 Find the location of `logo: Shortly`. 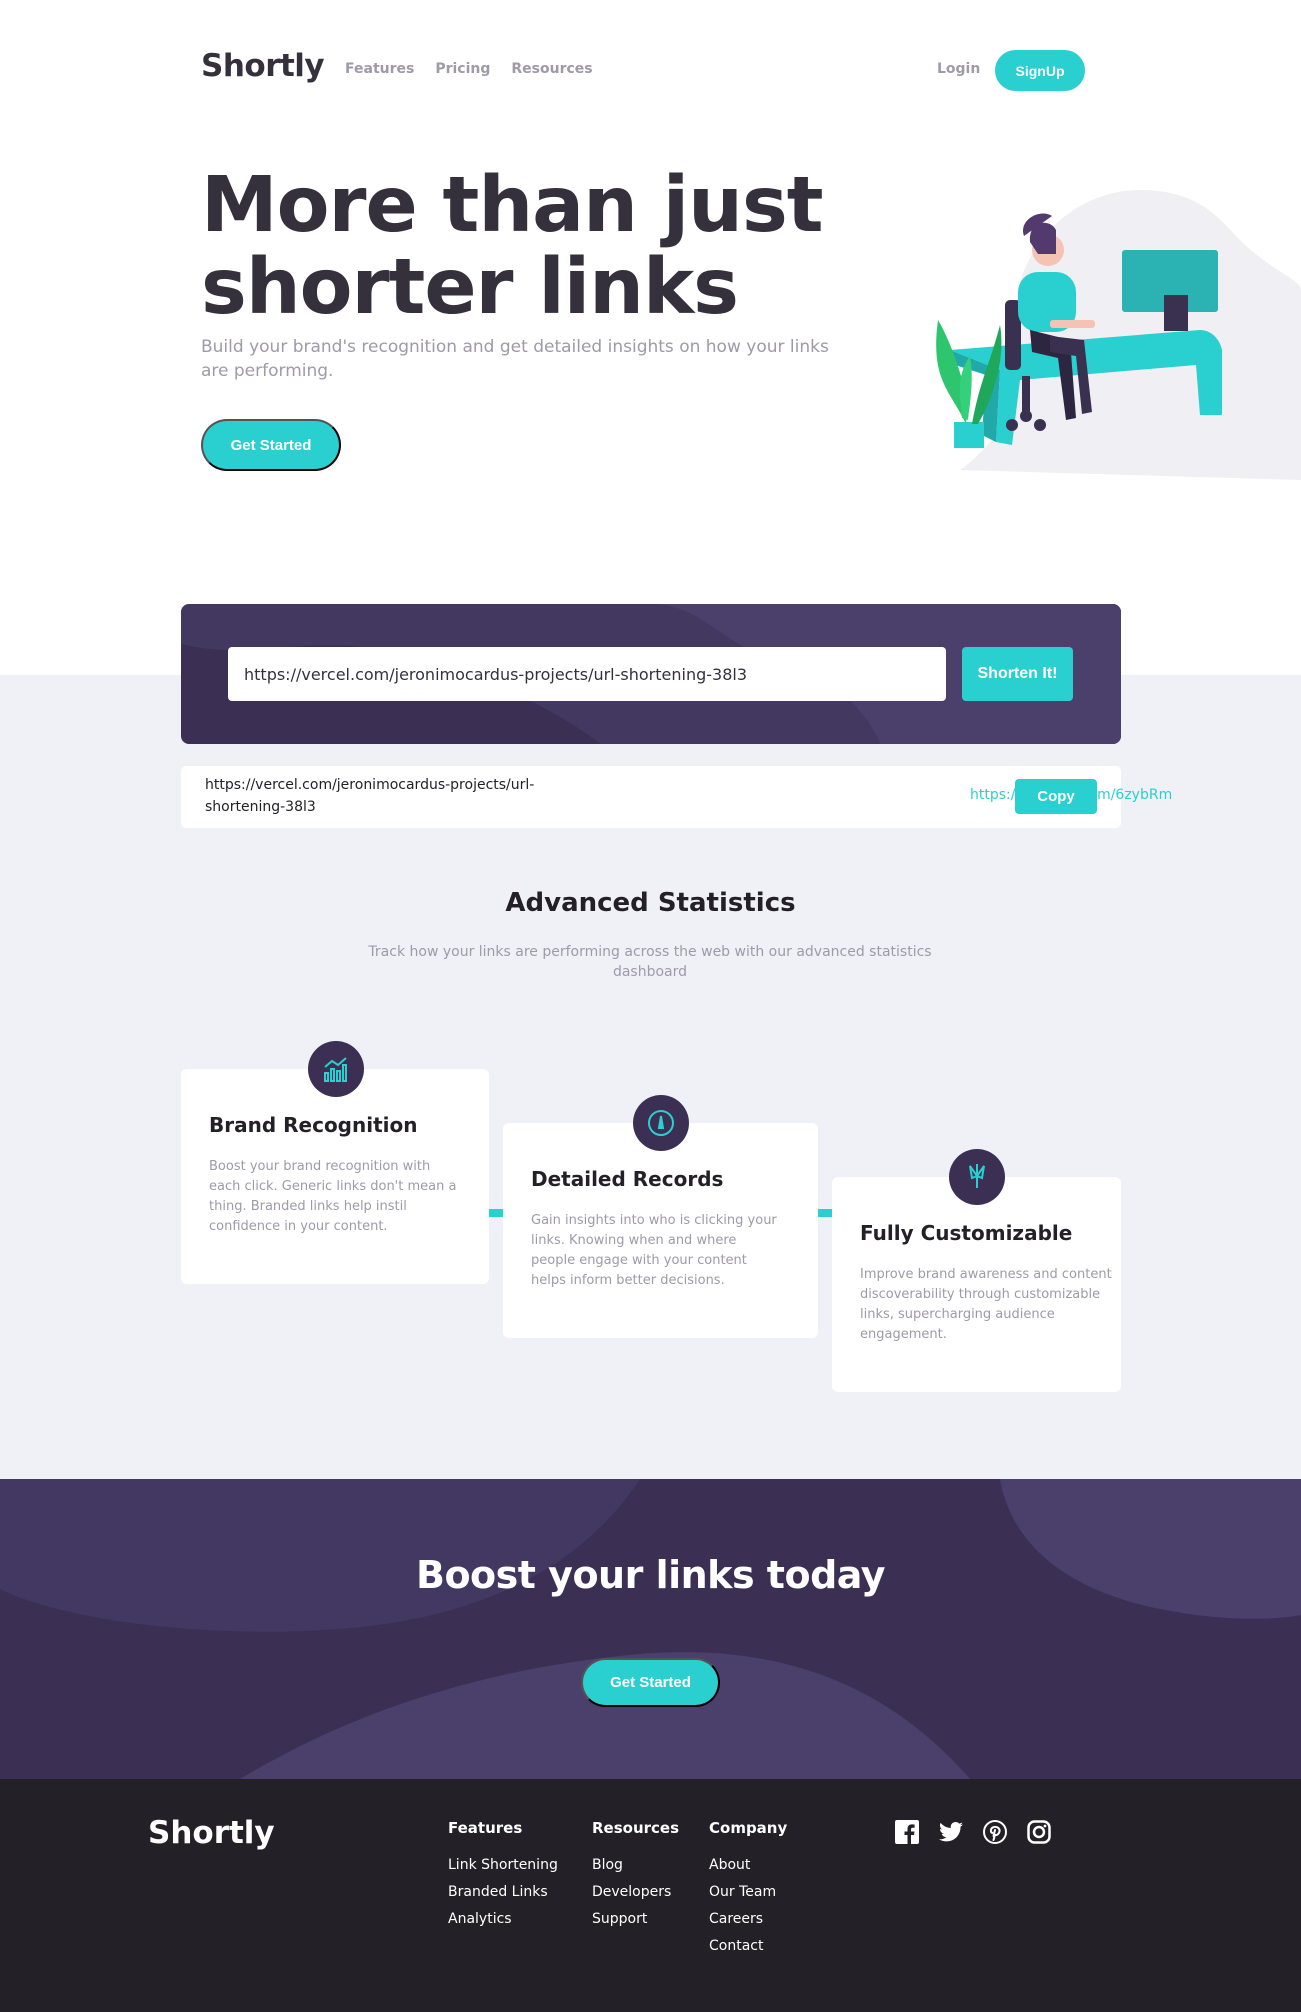

logo: Shortly is located at coordinates (263, 66).